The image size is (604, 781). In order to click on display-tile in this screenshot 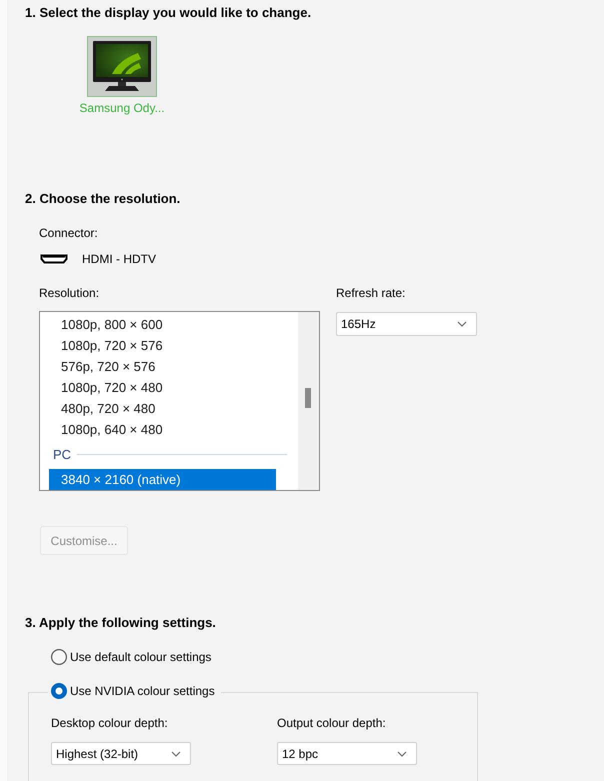, I will do `click(122, 66)`.